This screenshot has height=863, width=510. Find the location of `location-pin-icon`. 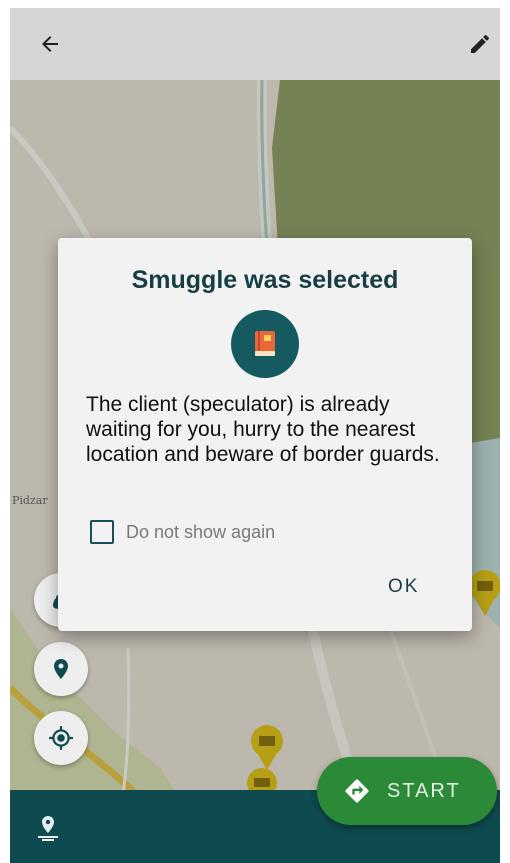

location-pin-icon is located at coordinates (61, 669).